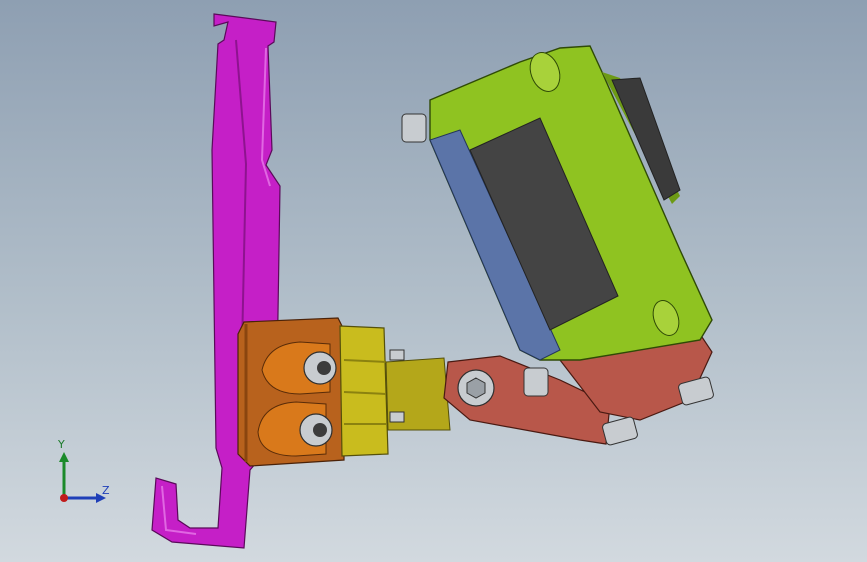 Image resolution: width=867 pixels, height=562 pixels. Describe the element at coordinates (61, 444) in the screenshot. I see `y-axis-label: Y` at that location.